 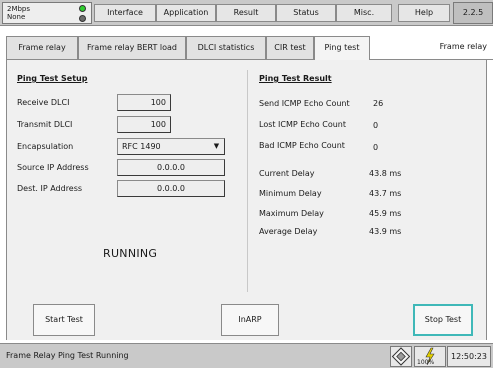 What do you see at coordinates (132, 48) in the screenshot?
I see `subtab-frame-relay-bert-load: Frame relay BERT load` at bounding box center [132, 48].